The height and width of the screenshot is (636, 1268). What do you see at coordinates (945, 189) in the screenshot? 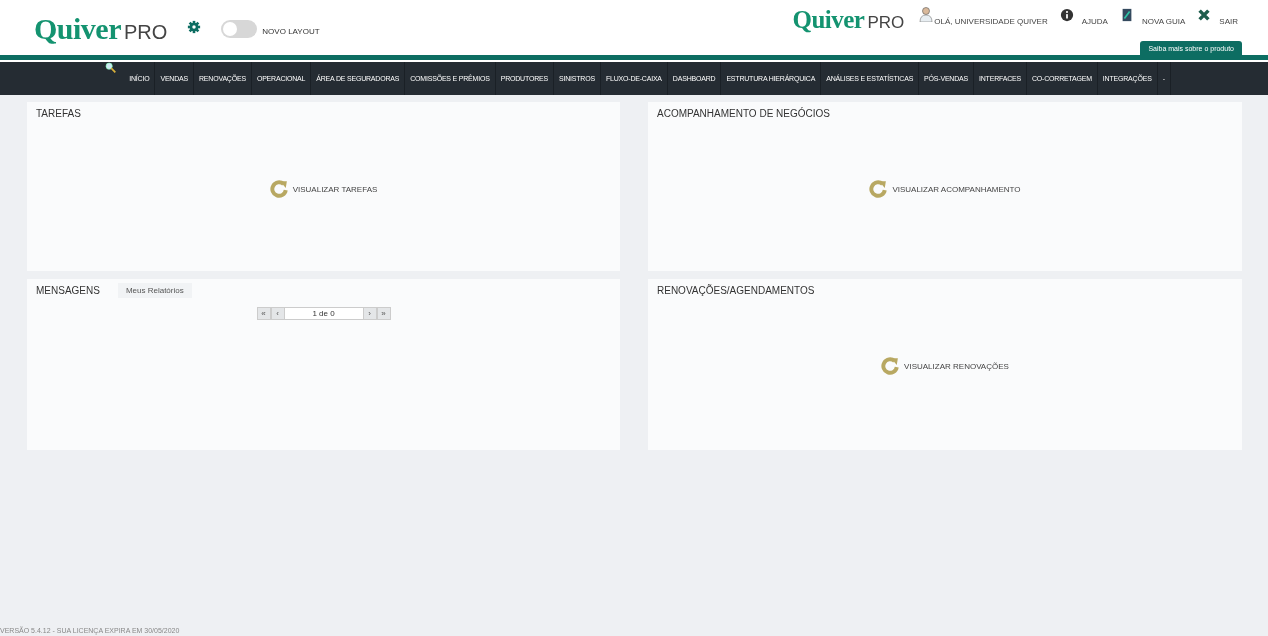
I see `refresh-link: VISUALIZAR ACOMPANHAMENTO` at bounding box center [945, 189].